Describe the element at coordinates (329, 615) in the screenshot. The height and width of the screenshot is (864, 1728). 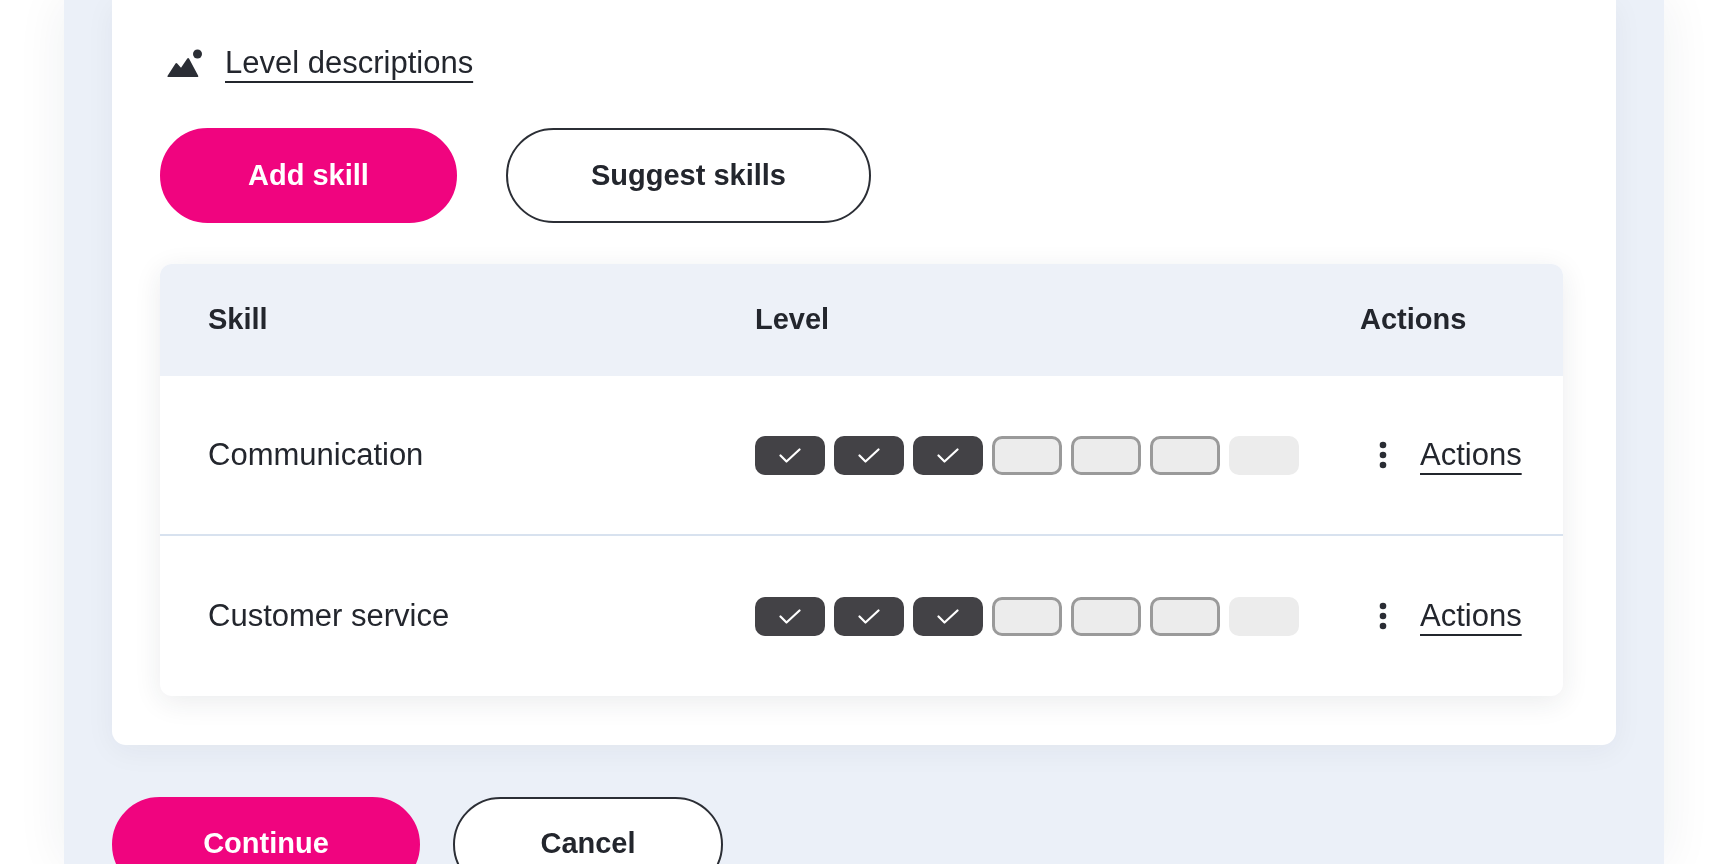
I see `skill-name: Customer service` at that location.